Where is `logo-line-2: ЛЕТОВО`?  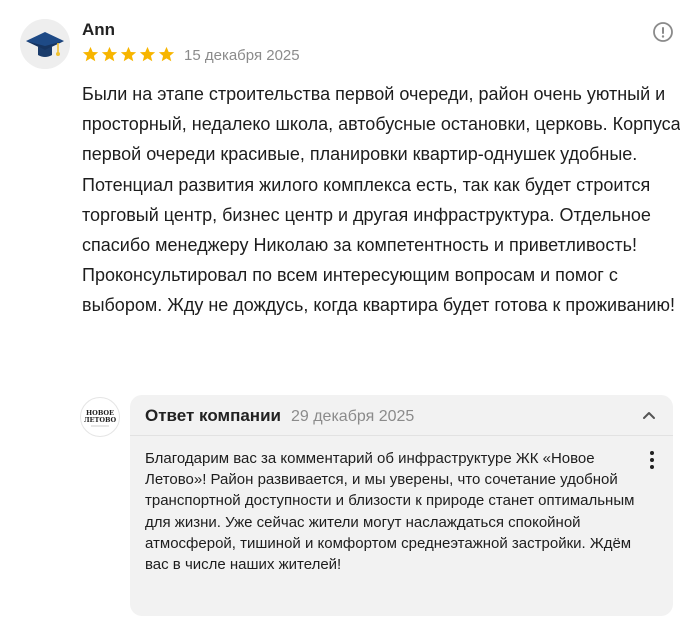
logo-line-2: ЛЕТОВО is located at coordinates (100, 420).